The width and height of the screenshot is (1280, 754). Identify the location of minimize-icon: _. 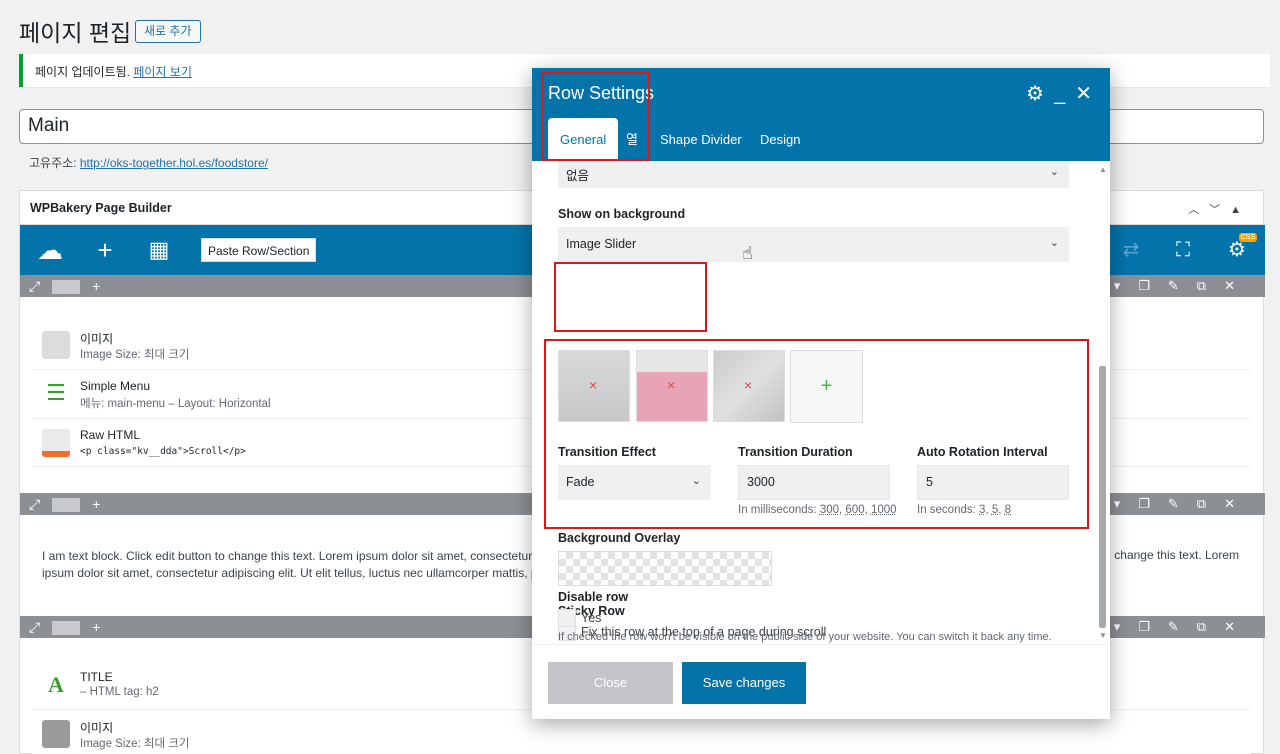
(1059, 94).